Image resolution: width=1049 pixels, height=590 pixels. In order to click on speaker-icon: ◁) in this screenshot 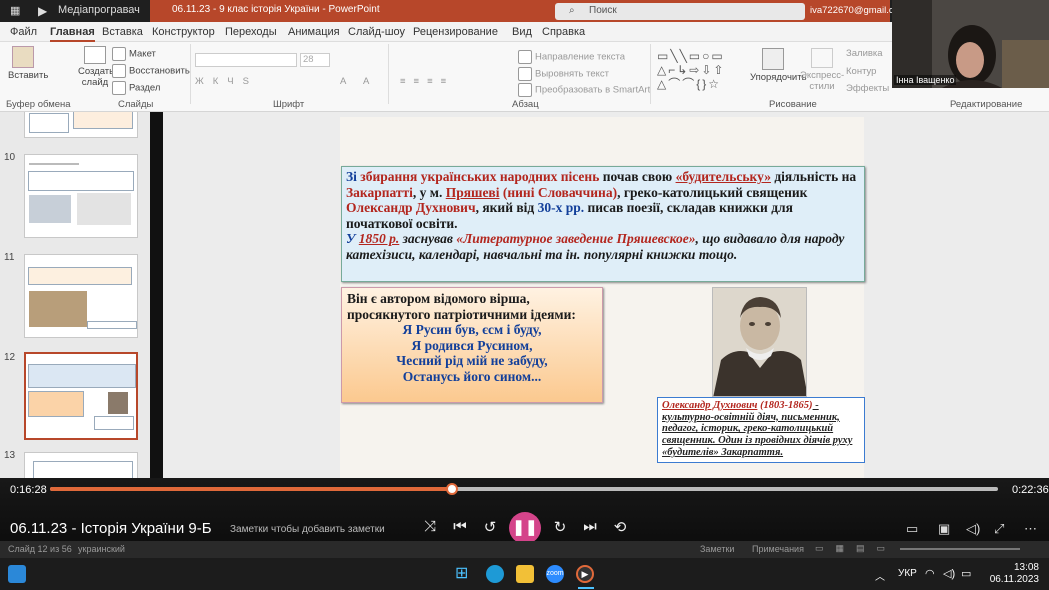, I will do `click(949, 573)`.